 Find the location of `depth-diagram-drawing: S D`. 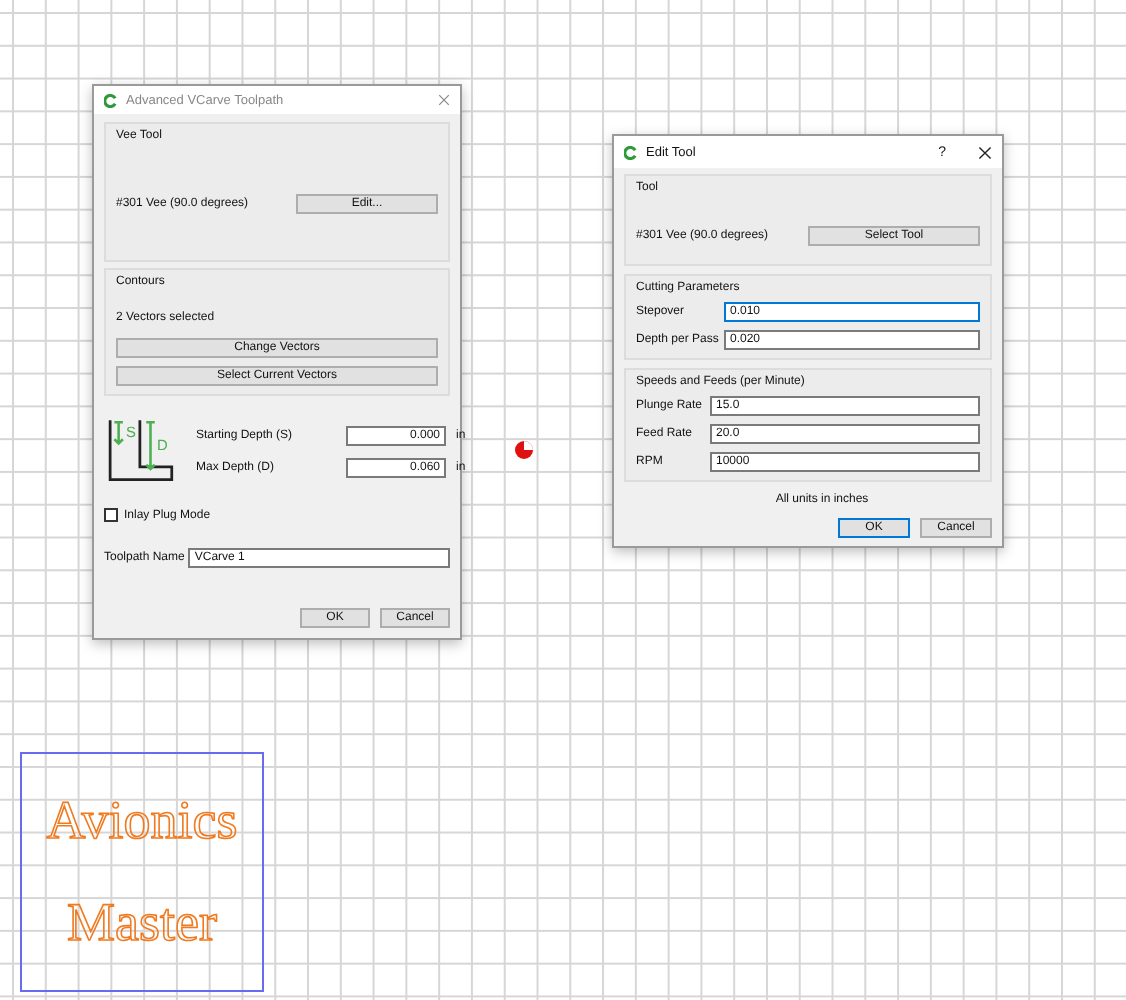

depth-diagram-drawing: S D is located at coordinates (142, 452).